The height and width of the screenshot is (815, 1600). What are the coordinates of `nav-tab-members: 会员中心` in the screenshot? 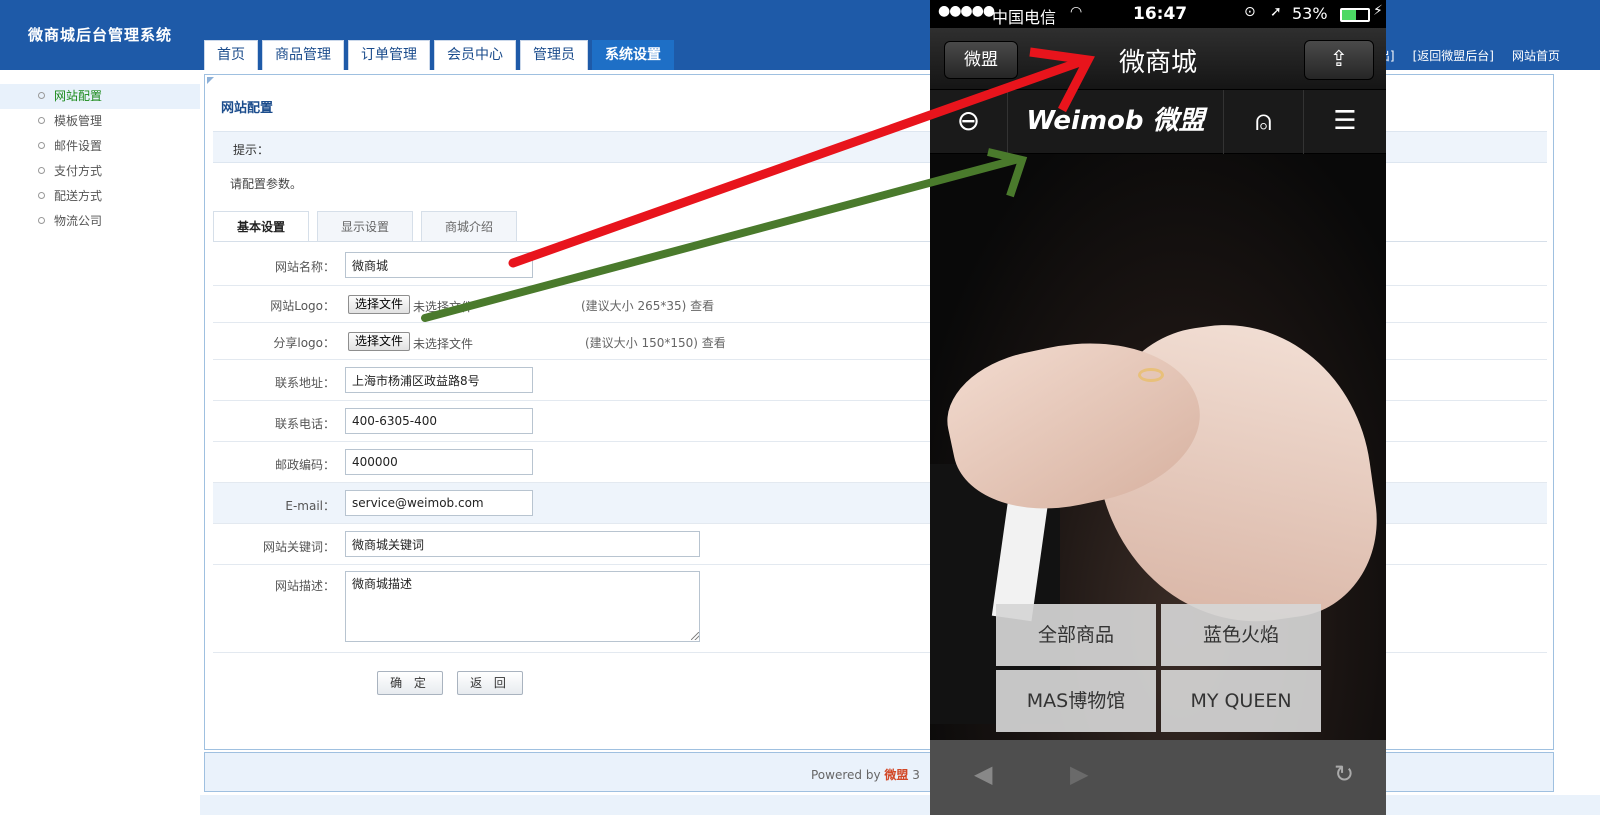 It's located at (475, 55).